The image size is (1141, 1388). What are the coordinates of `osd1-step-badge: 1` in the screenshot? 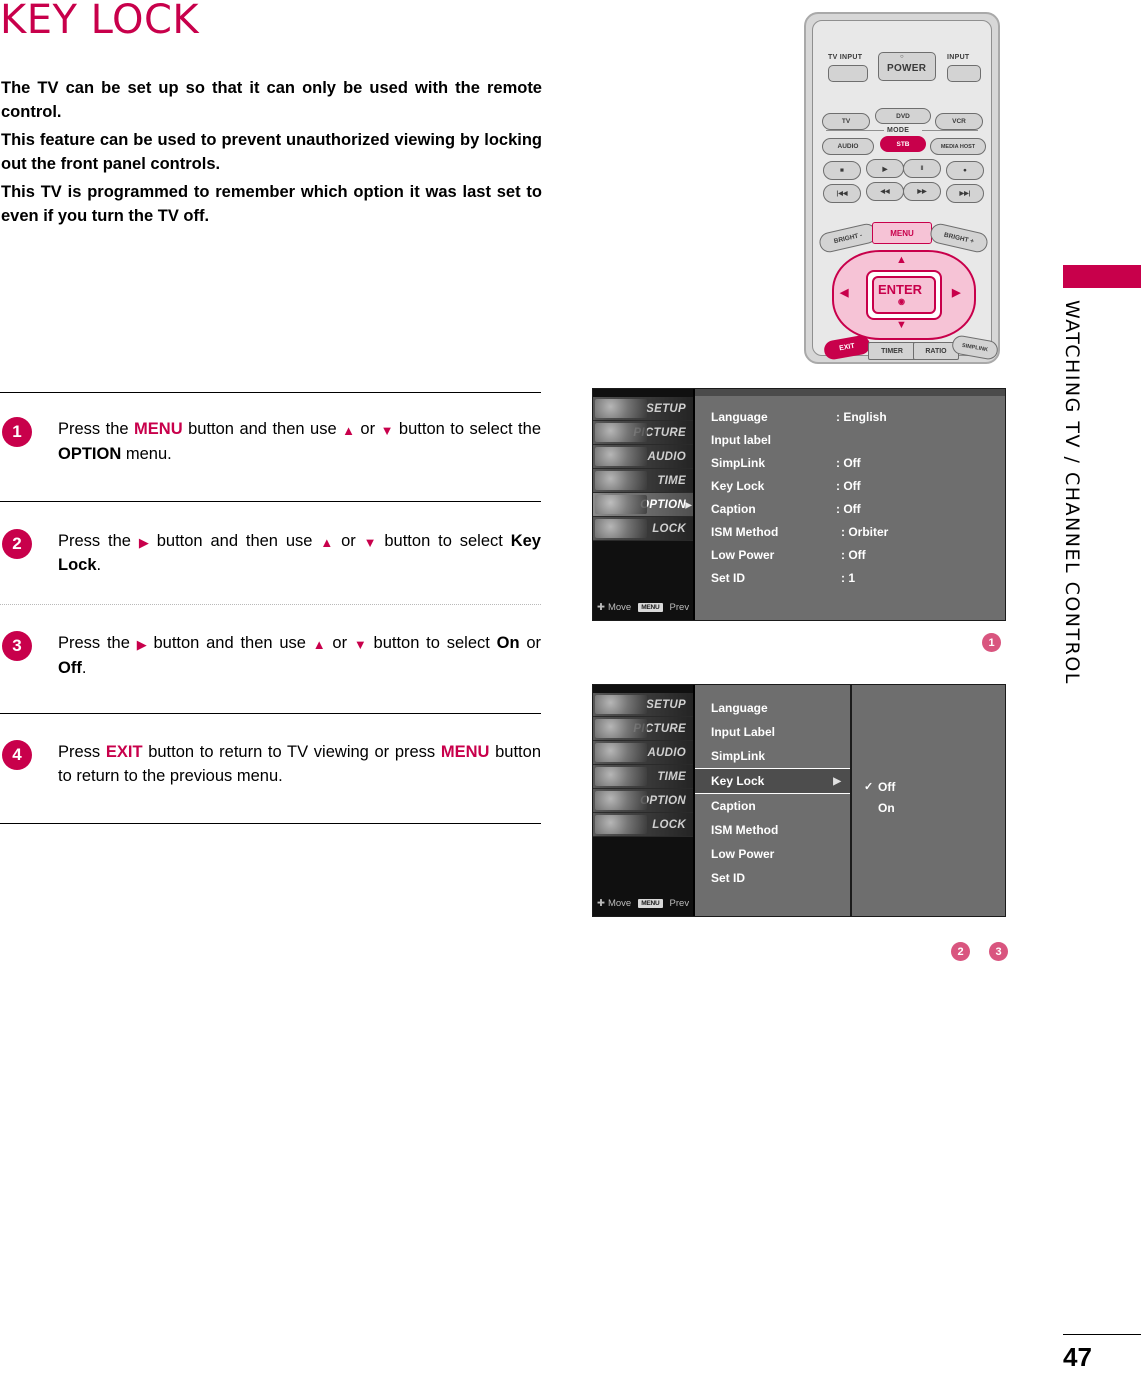 It's located at (991, 642).